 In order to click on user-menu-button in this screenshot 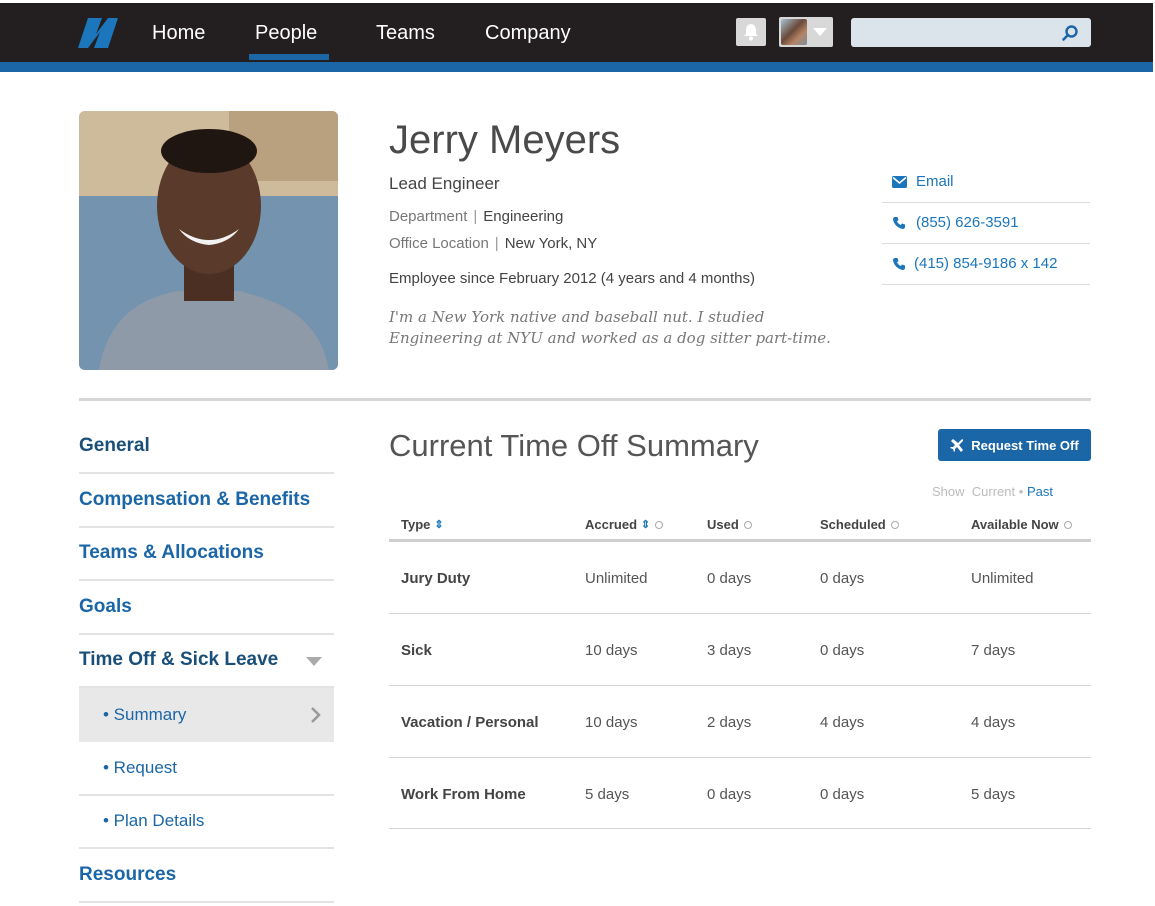, I will do `click(806, 32)`.